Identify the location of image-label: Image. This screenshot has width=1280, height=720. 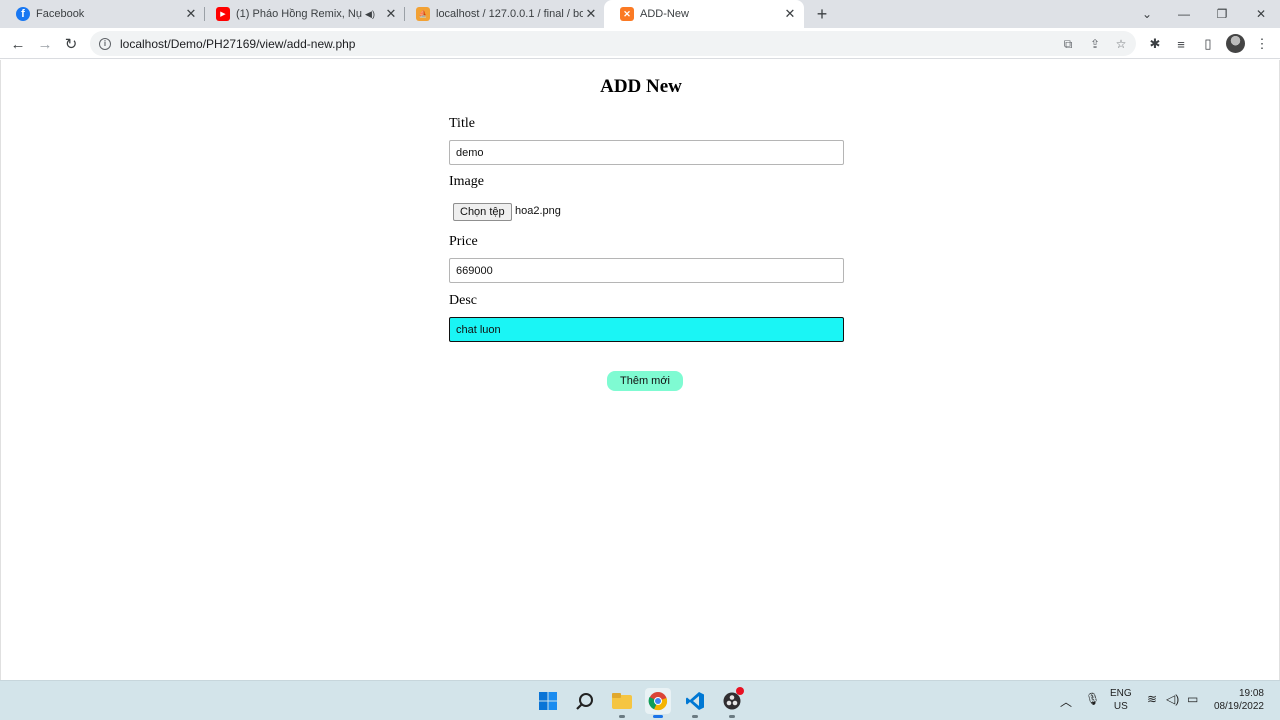
(466, 181).